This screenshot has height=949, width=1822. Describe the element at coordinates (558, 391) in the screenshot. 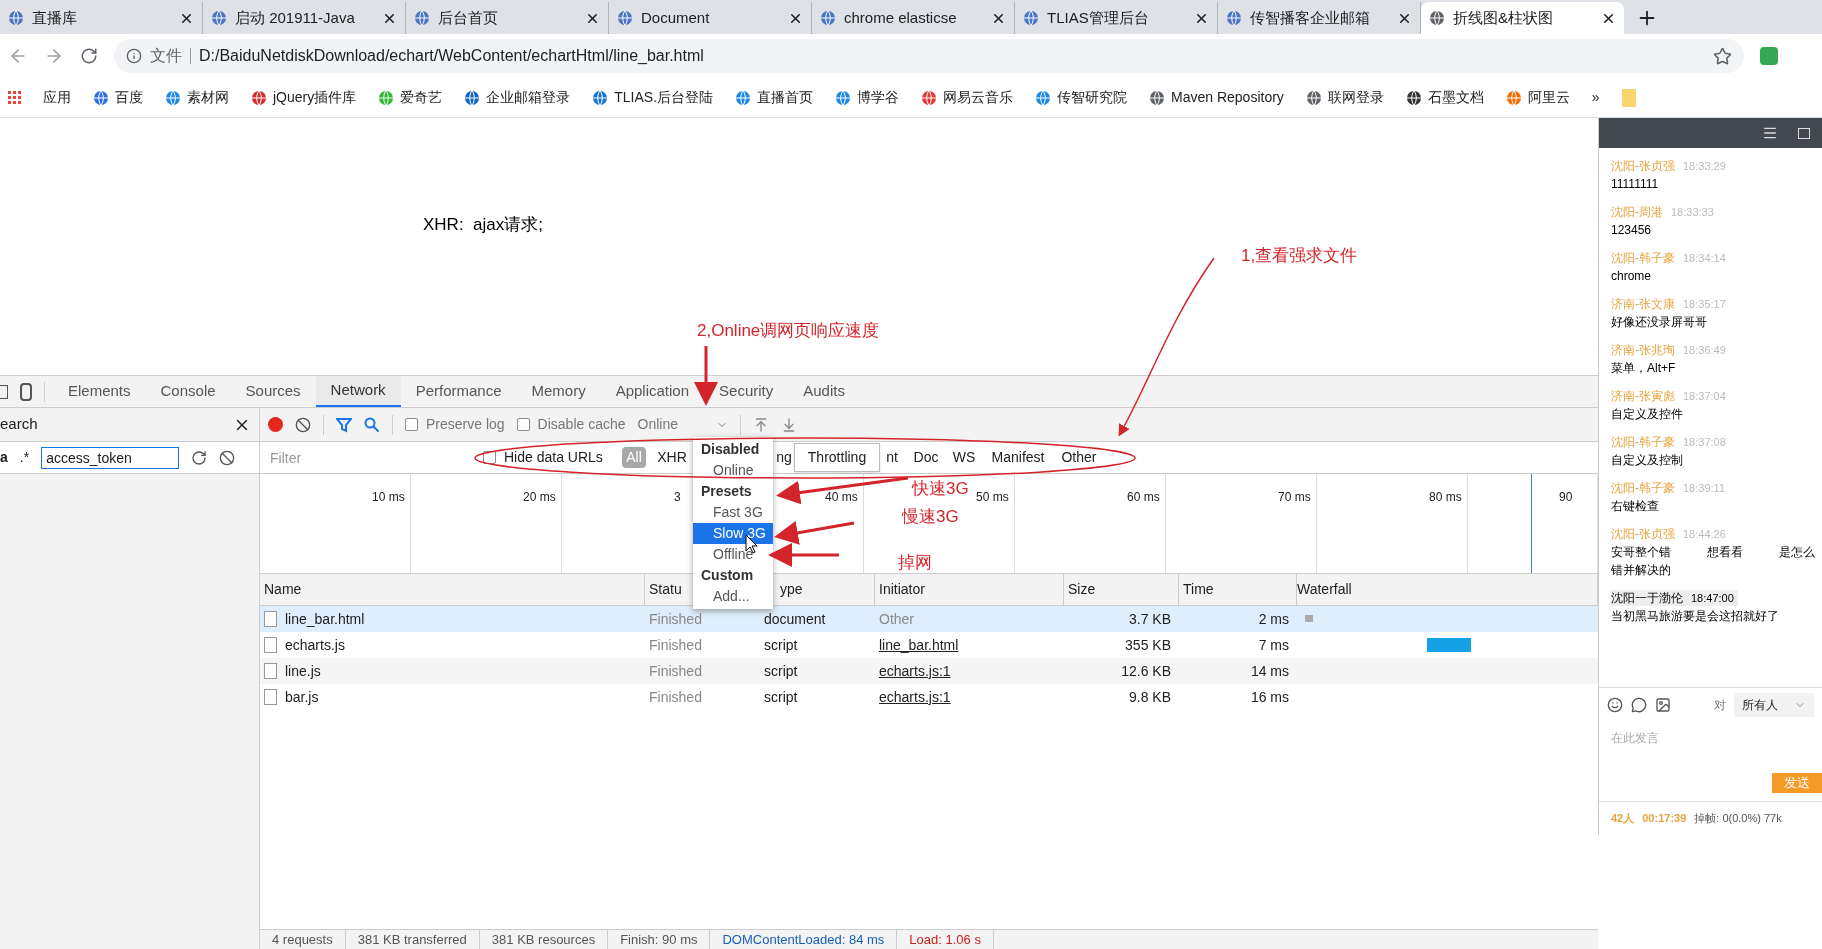

I see `devtools-tab: Memory` at that location.